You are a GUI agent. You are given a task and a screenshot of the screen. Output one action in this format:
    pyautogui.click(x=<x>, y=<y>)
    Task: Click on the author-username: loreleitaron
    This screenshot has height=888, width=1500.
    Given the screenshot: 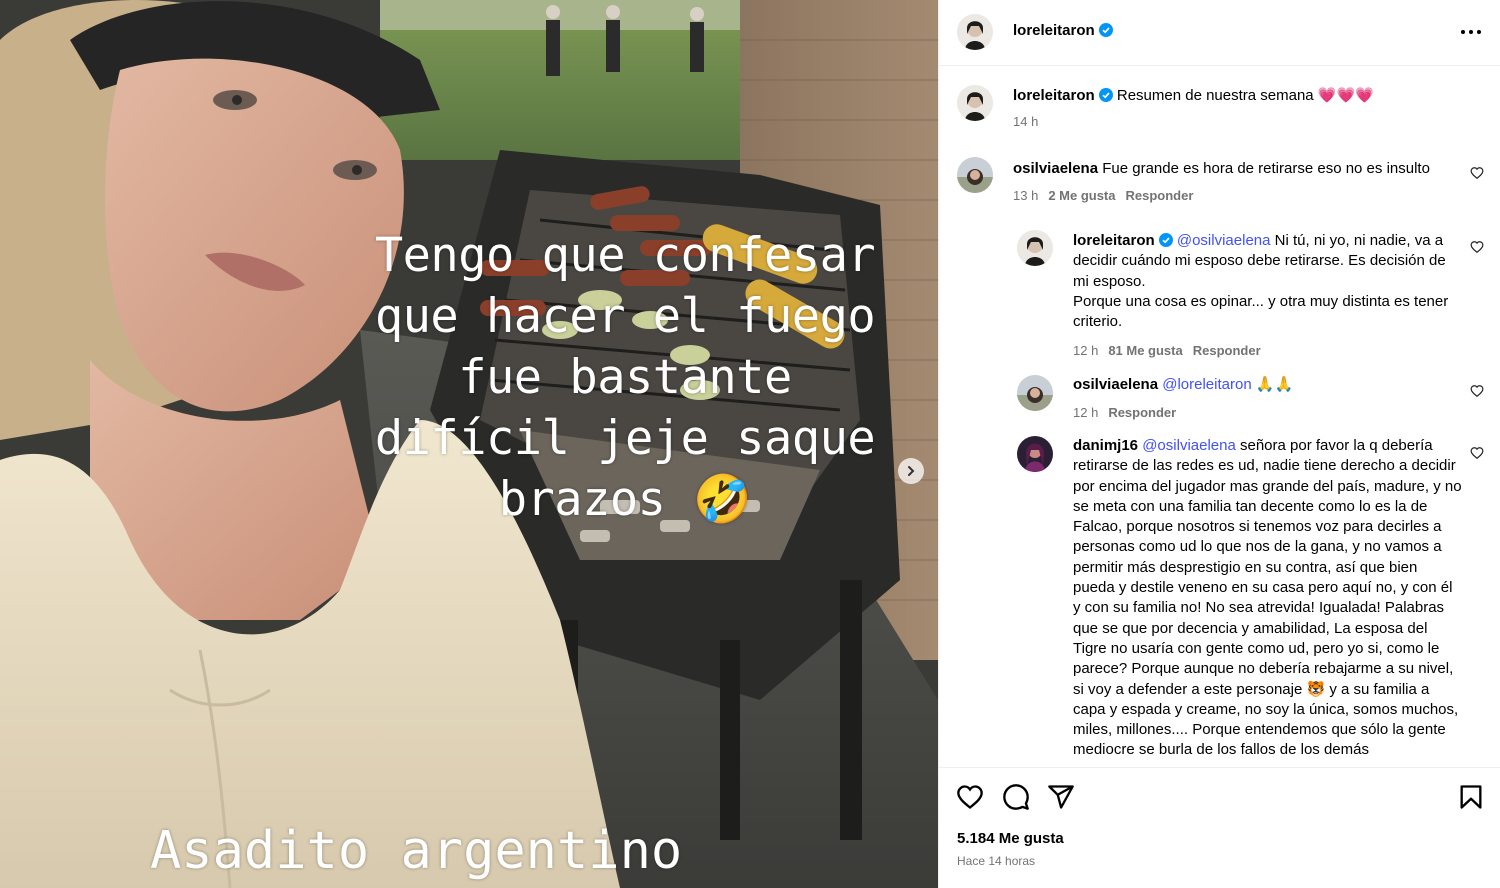 What is the action you would take?
    pyautogui.click(x=1054, y=30)
    